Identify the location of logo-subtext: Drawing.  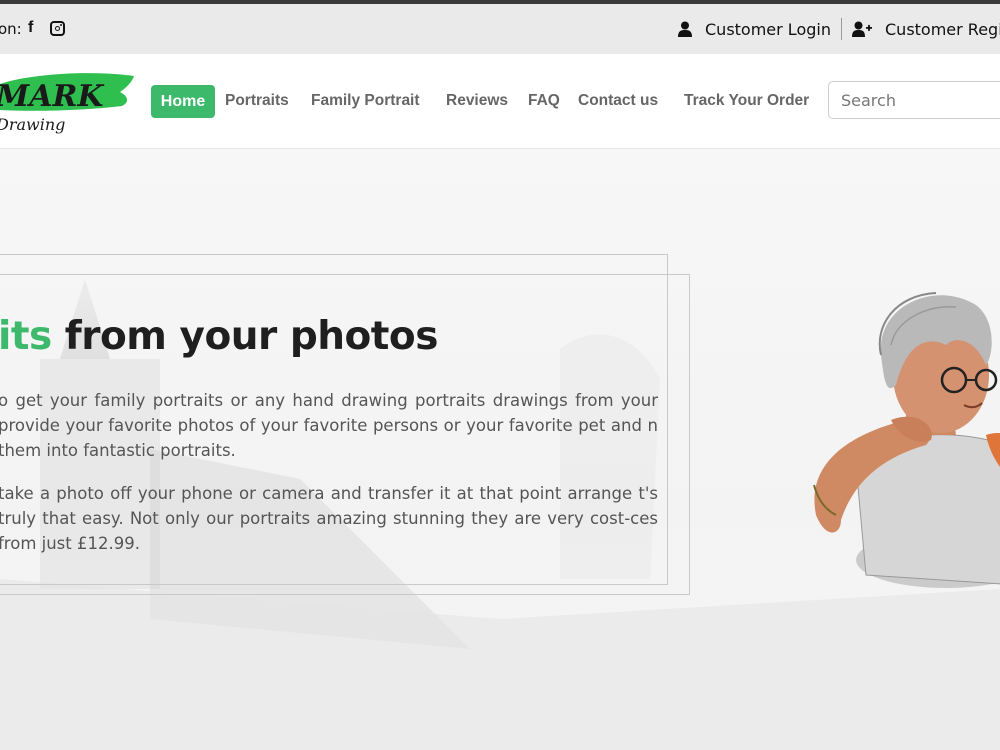
(32, 124).